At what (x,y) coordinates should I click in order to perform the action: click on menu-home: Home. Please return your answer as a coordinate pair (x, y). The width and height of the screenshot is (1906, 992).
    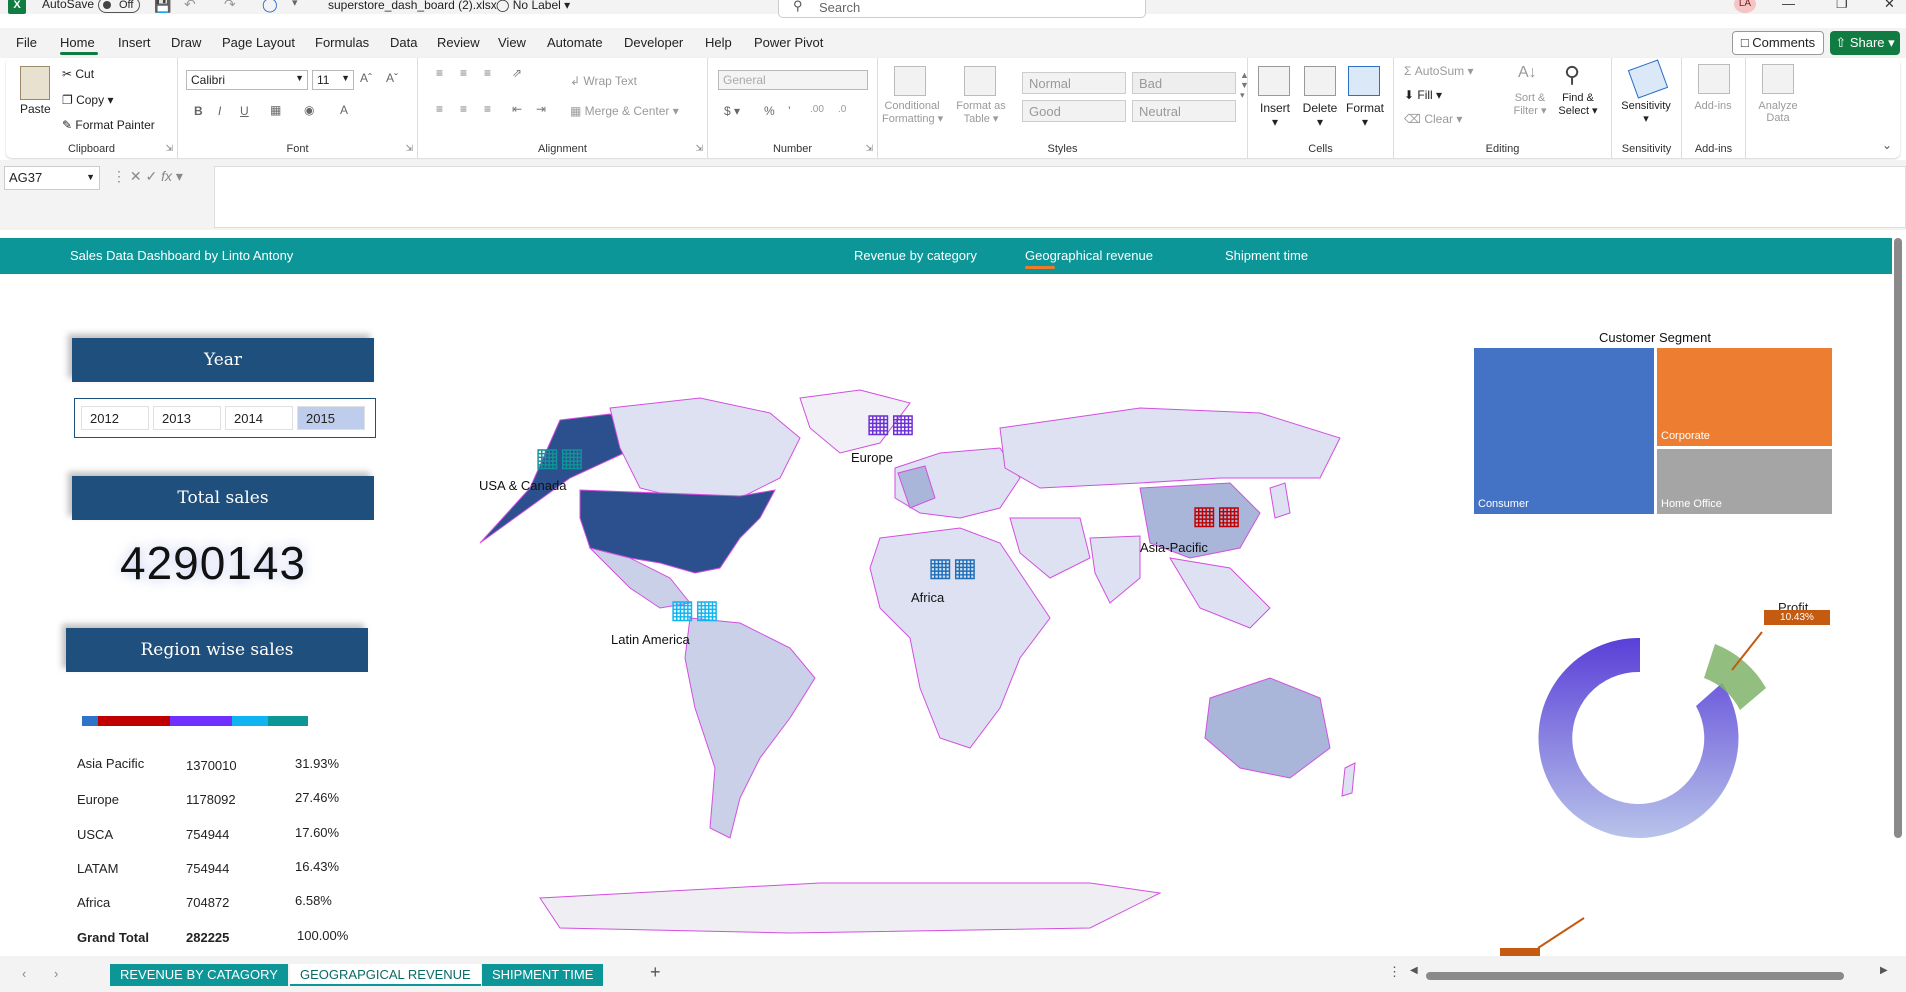
    Looking at the image, I should click on (77, 42).